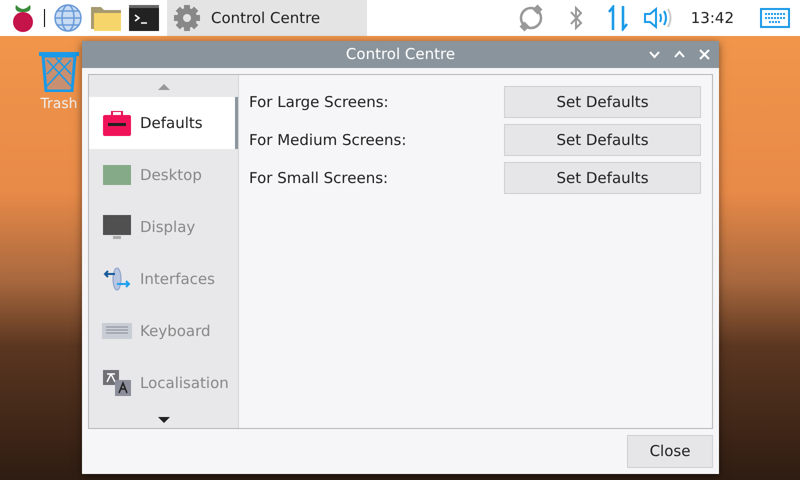 The image size is (800, 480). I want to click on toolbox-icon, so click(117, 123).